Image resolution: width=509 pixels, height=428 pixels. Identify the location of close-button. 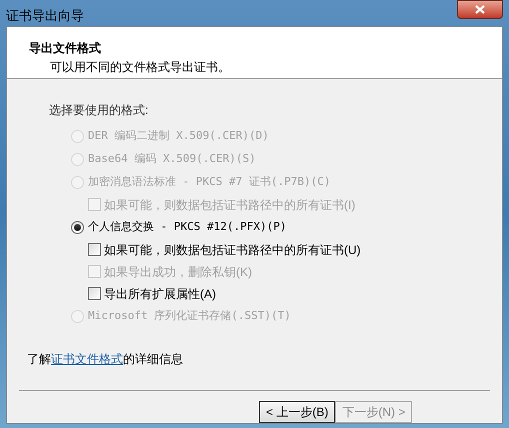
(480, 9).